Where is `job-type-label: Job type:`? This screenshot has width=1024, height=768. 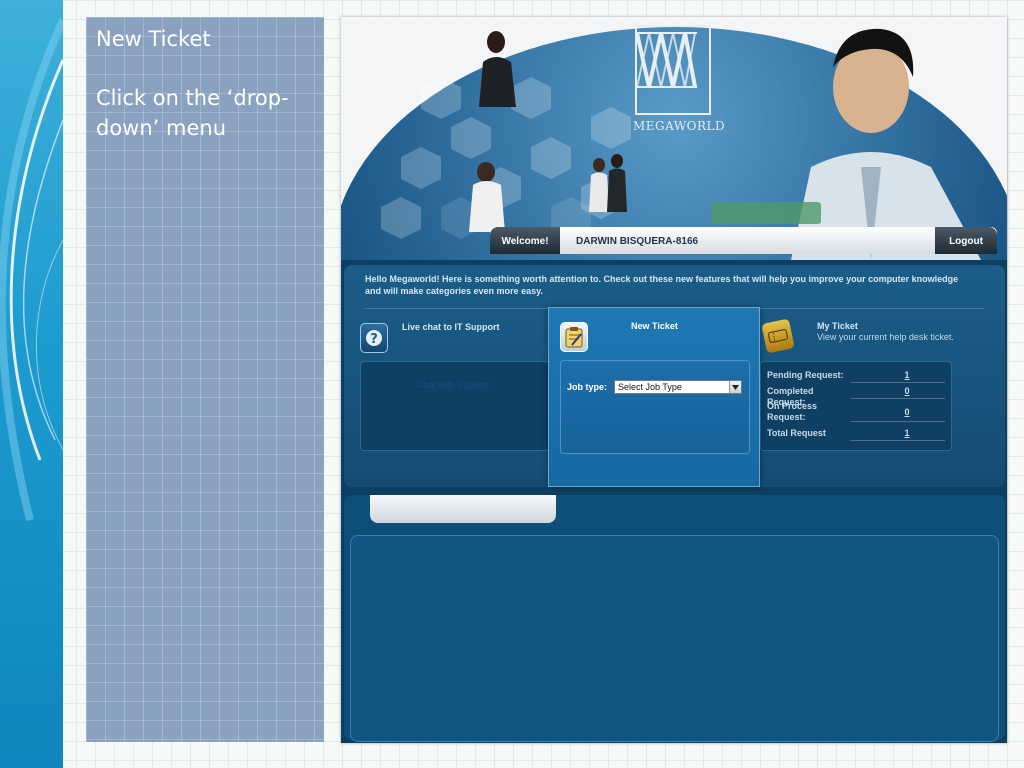
job-type-label: Job type: is located at coordinates (587, 387).